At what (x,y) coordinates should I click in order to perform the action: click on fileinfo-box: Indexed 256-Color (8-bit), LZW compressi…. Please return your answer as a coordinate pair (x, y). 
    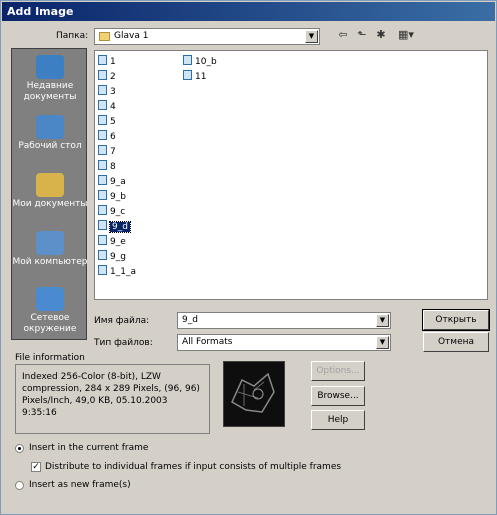
    Looking at the image, I should click on (112, 399).